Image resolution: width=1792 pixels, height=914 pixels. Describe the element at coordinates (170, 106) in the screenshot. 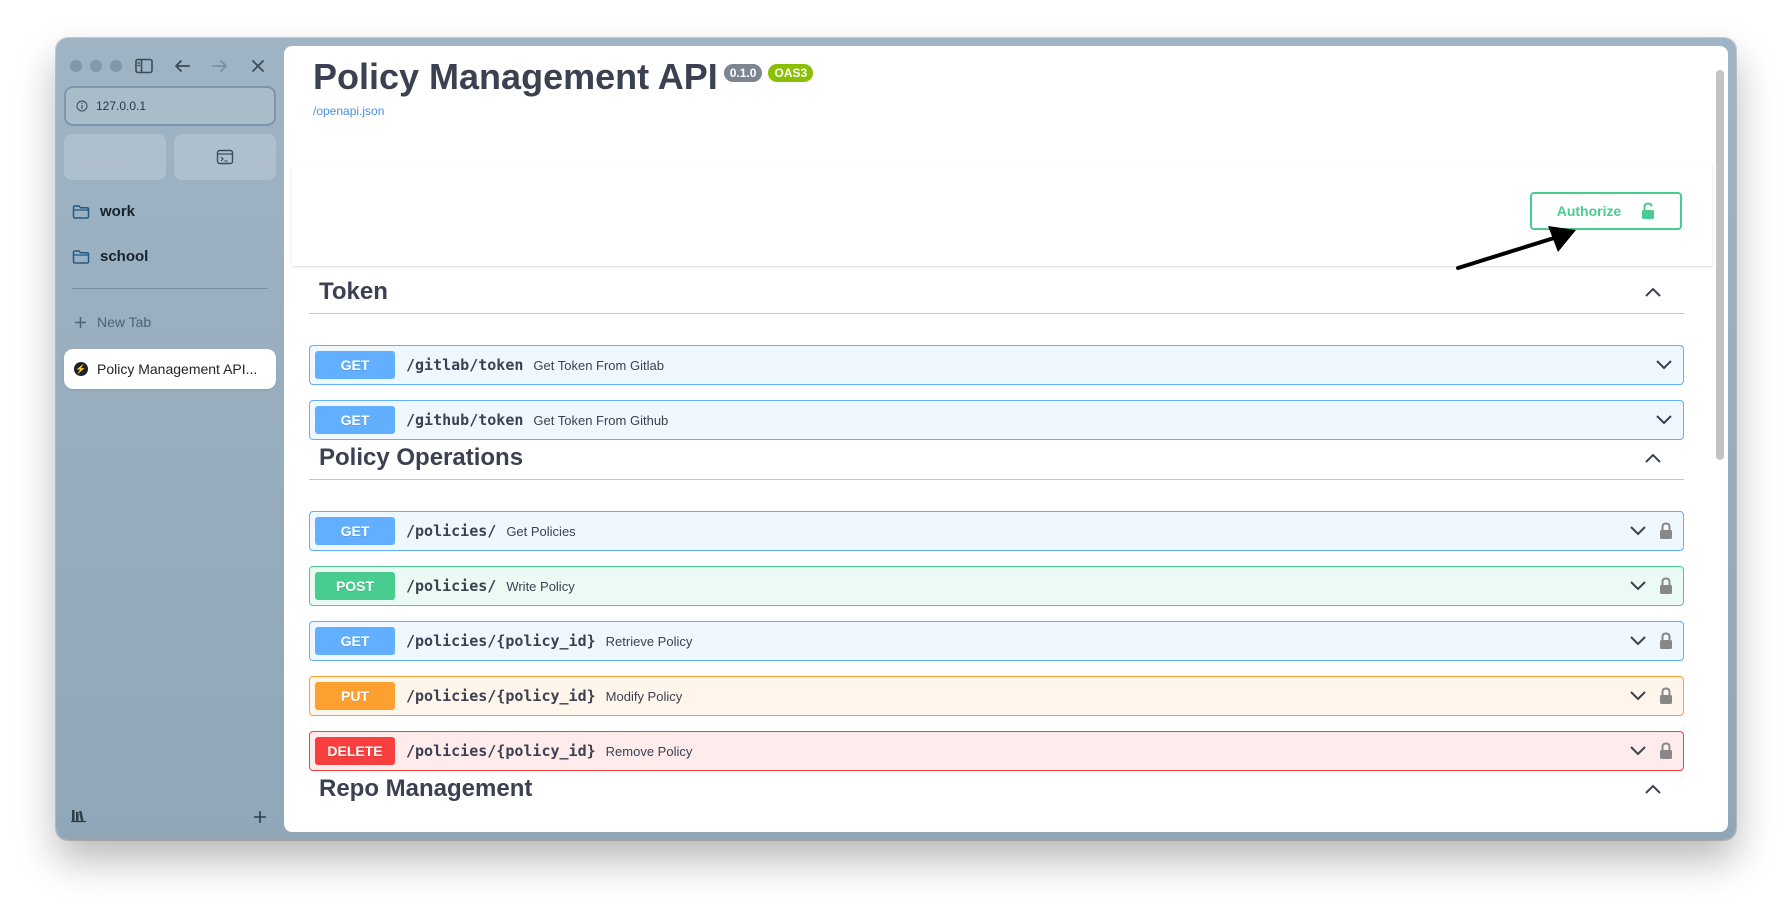

I see `url-bar: 127.0.0.1` at that location.